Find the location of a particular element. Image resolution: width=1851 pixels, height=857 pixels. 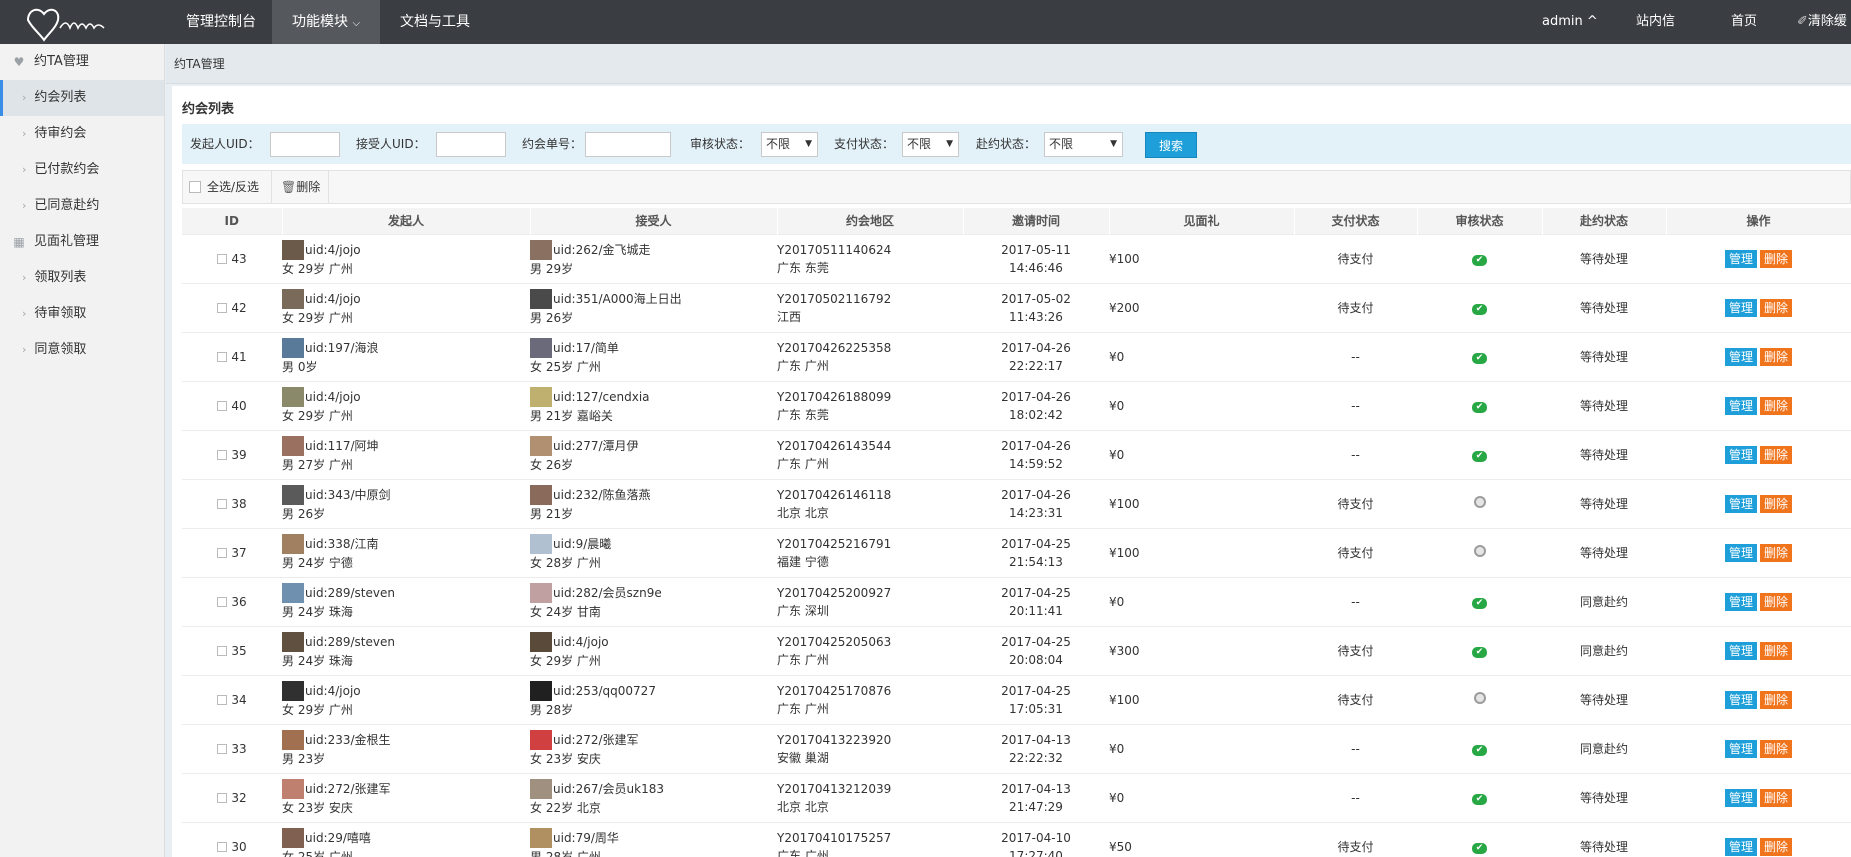

initiator-uid-input is located at coordinates (305, 144).